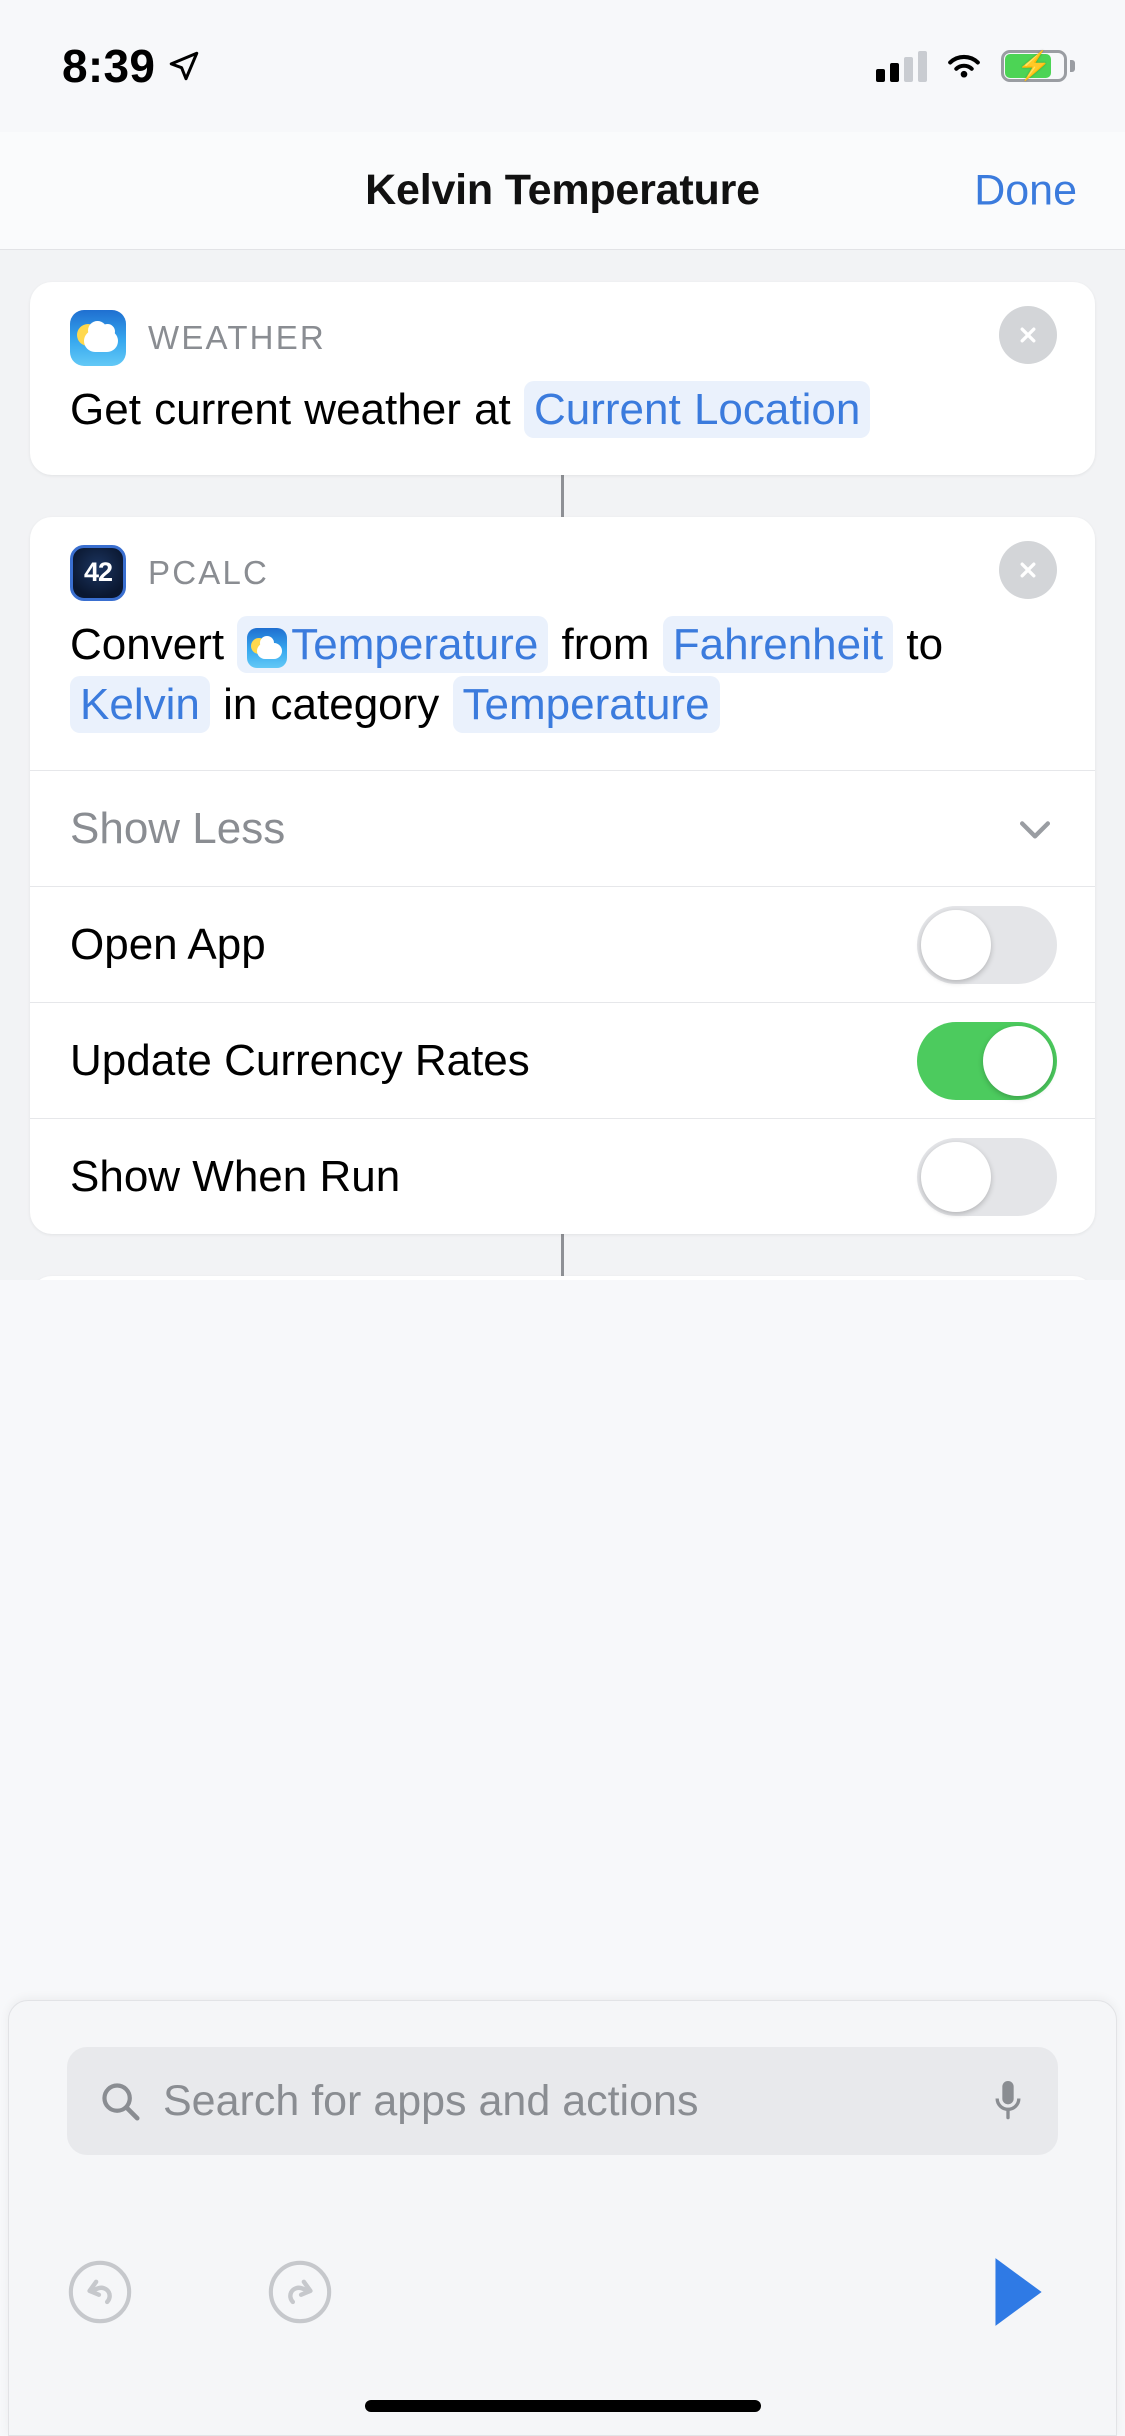 The image size is (1125, 2436). Describe the element at coordinates (778, 644) in the screenshot. I see `action-token-fahrenheit: Fahrenheit` at that location.